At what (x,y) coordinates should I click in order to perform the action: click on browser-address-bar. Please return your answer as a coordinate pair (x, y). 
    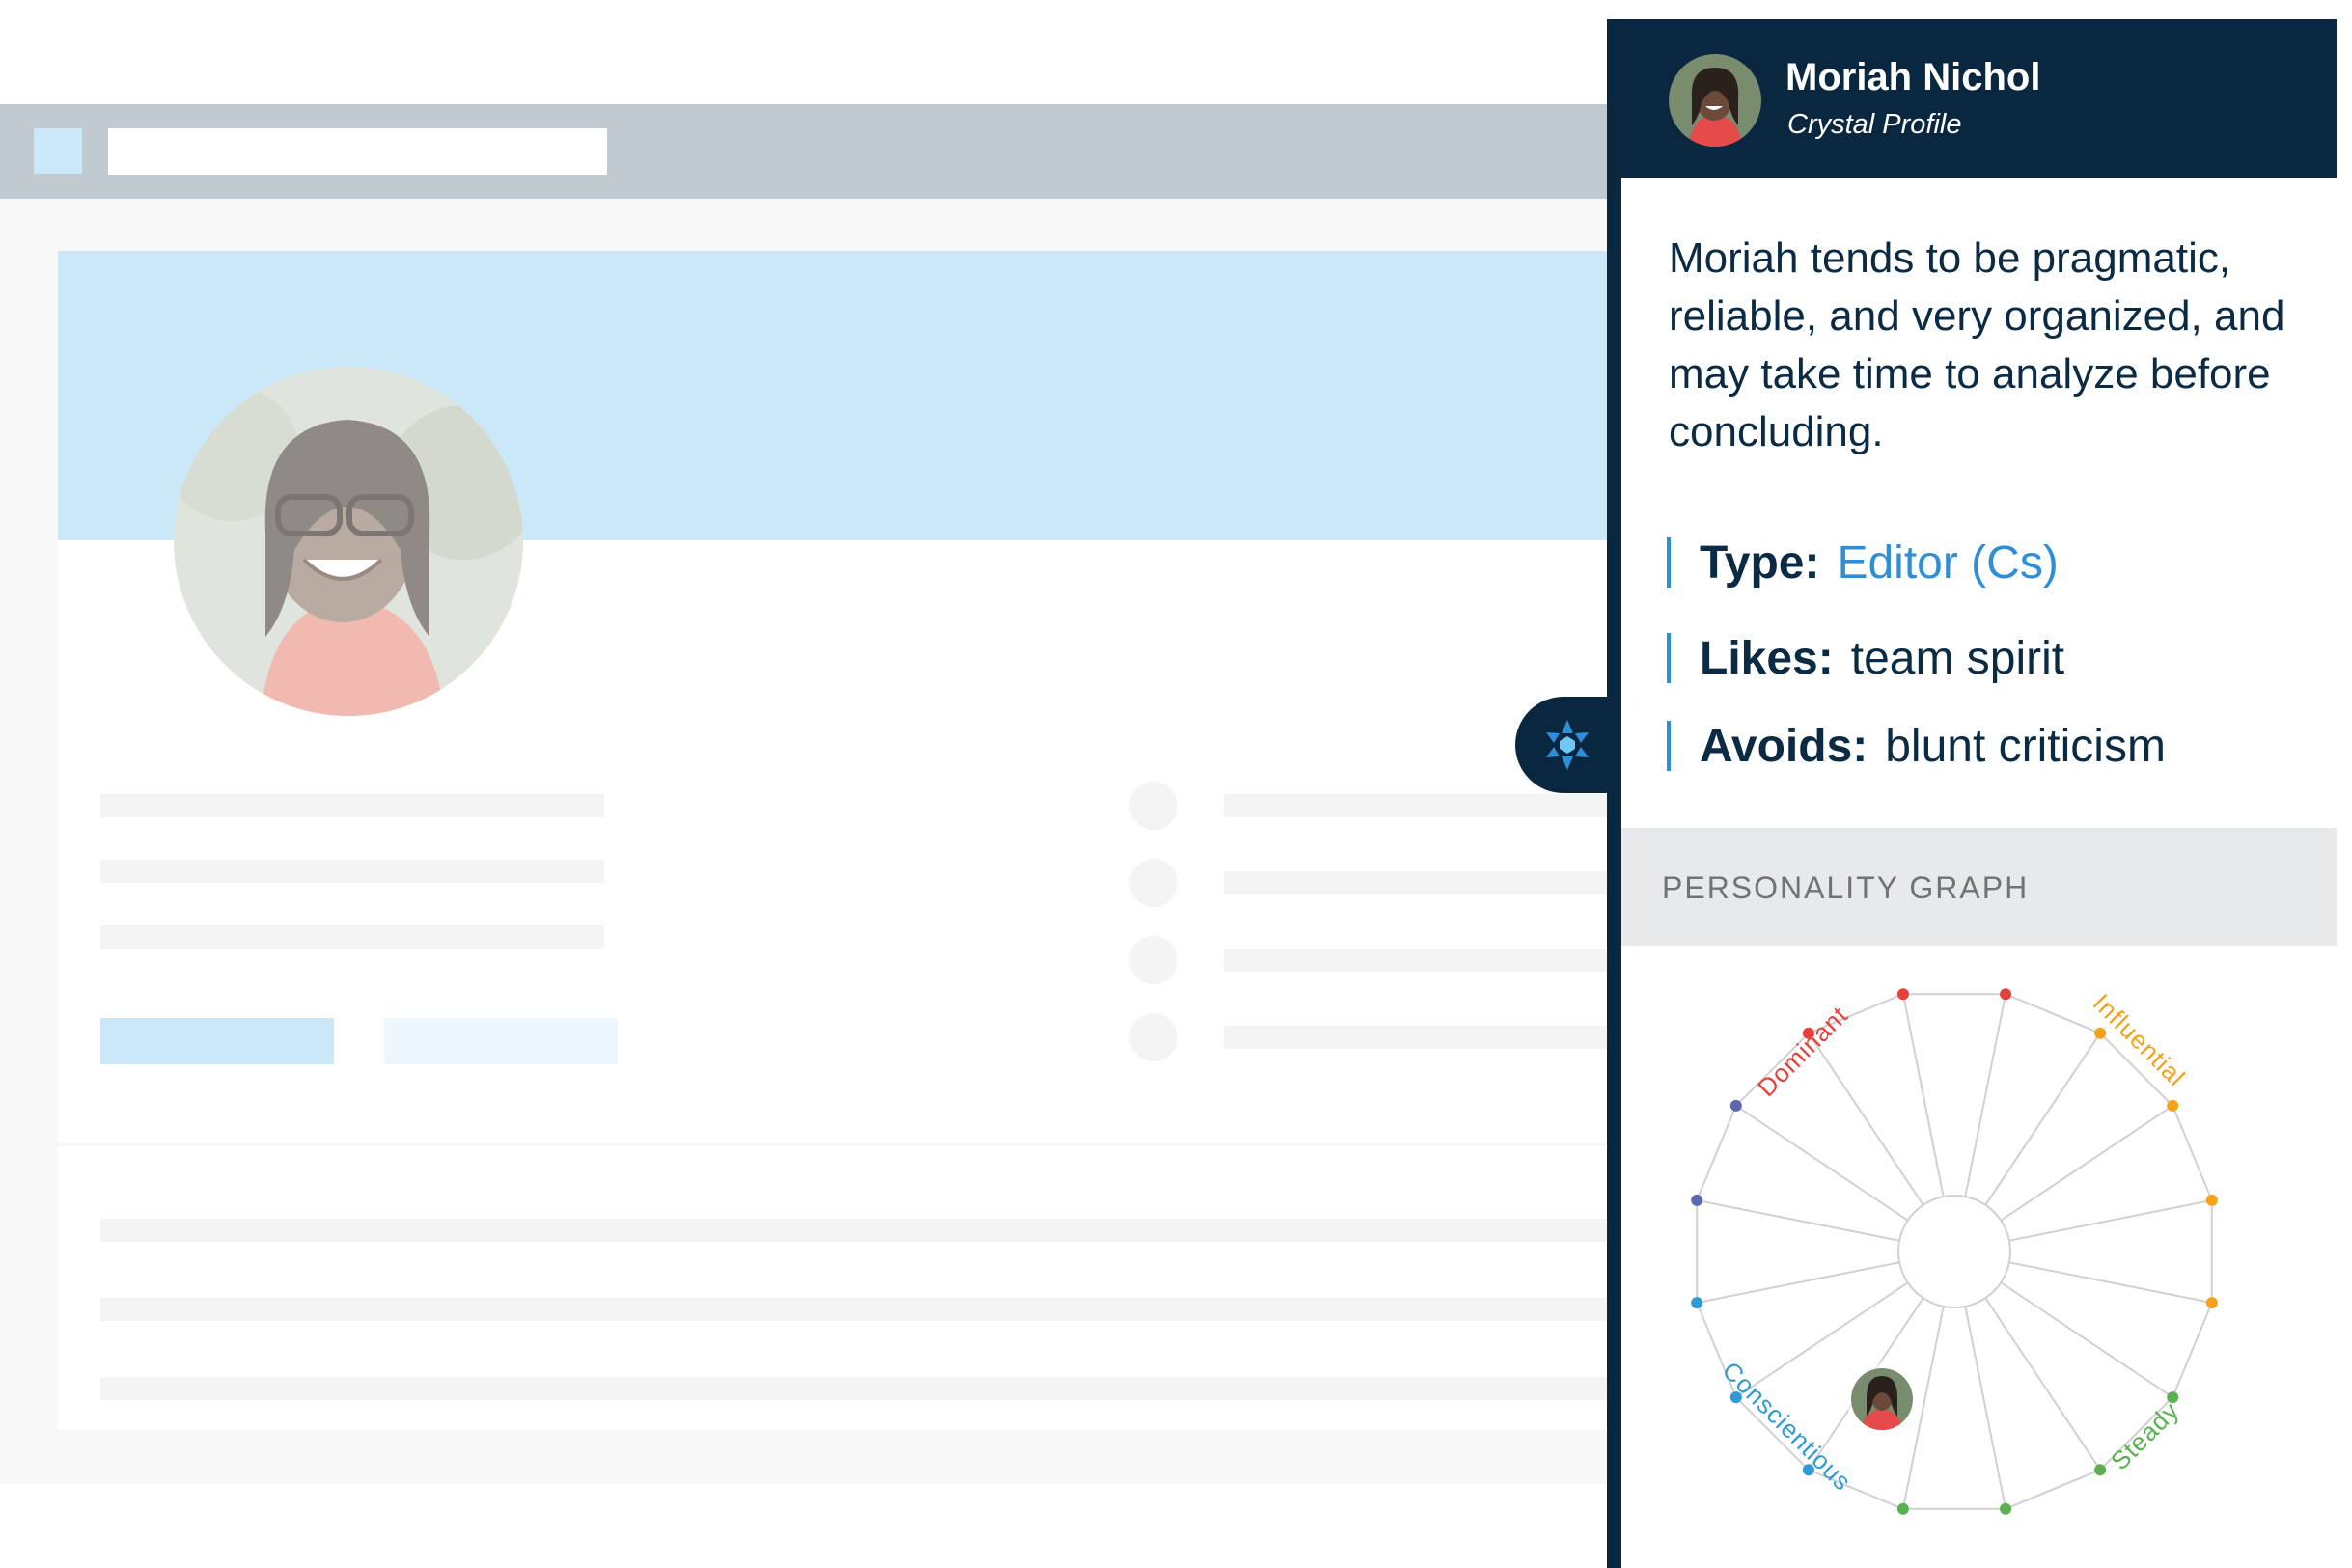
    Looking at the image, I should click on (357, 151).